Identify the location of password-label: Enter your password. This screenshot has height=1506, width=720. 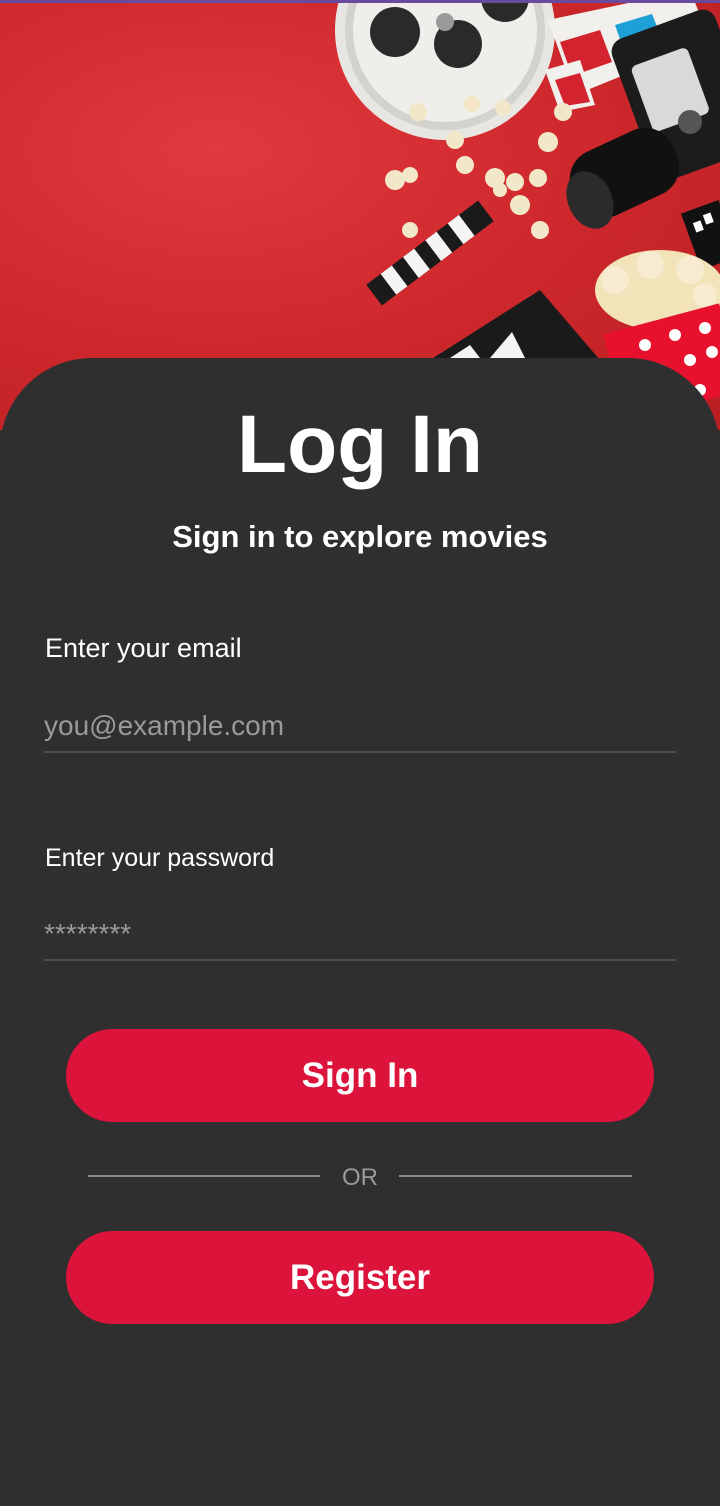
(160, 858).